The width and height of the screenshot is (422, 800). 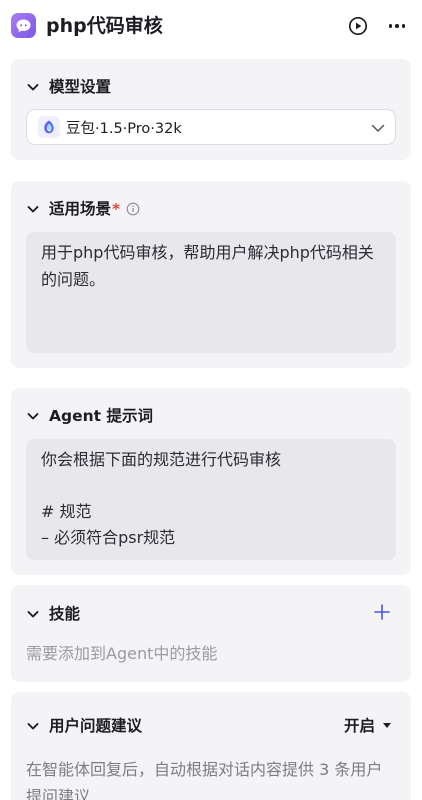 What do you see at coordinates (116, 209) in the screenshot?
I see `required-mark: *` at bounding box center [116, 209].